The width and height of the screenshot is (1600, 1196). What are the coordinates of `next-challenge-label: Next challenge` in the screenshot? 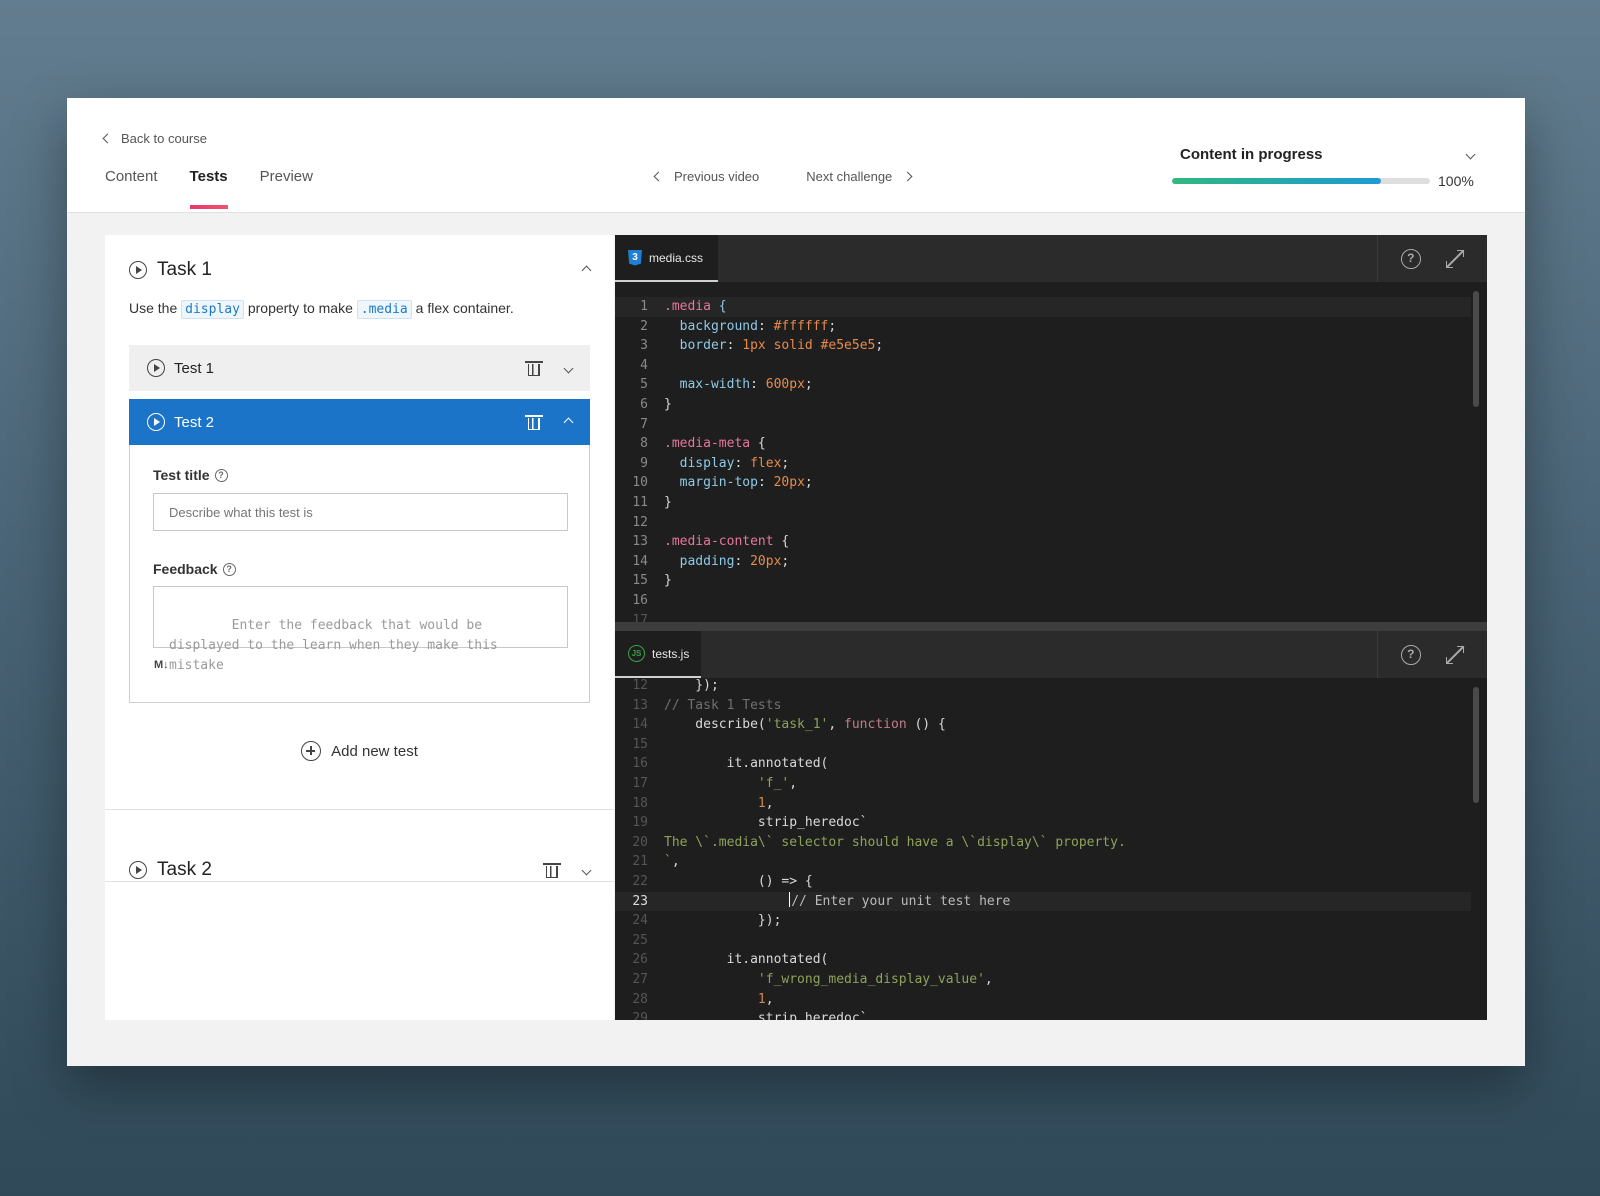 It's located at (849, 176).